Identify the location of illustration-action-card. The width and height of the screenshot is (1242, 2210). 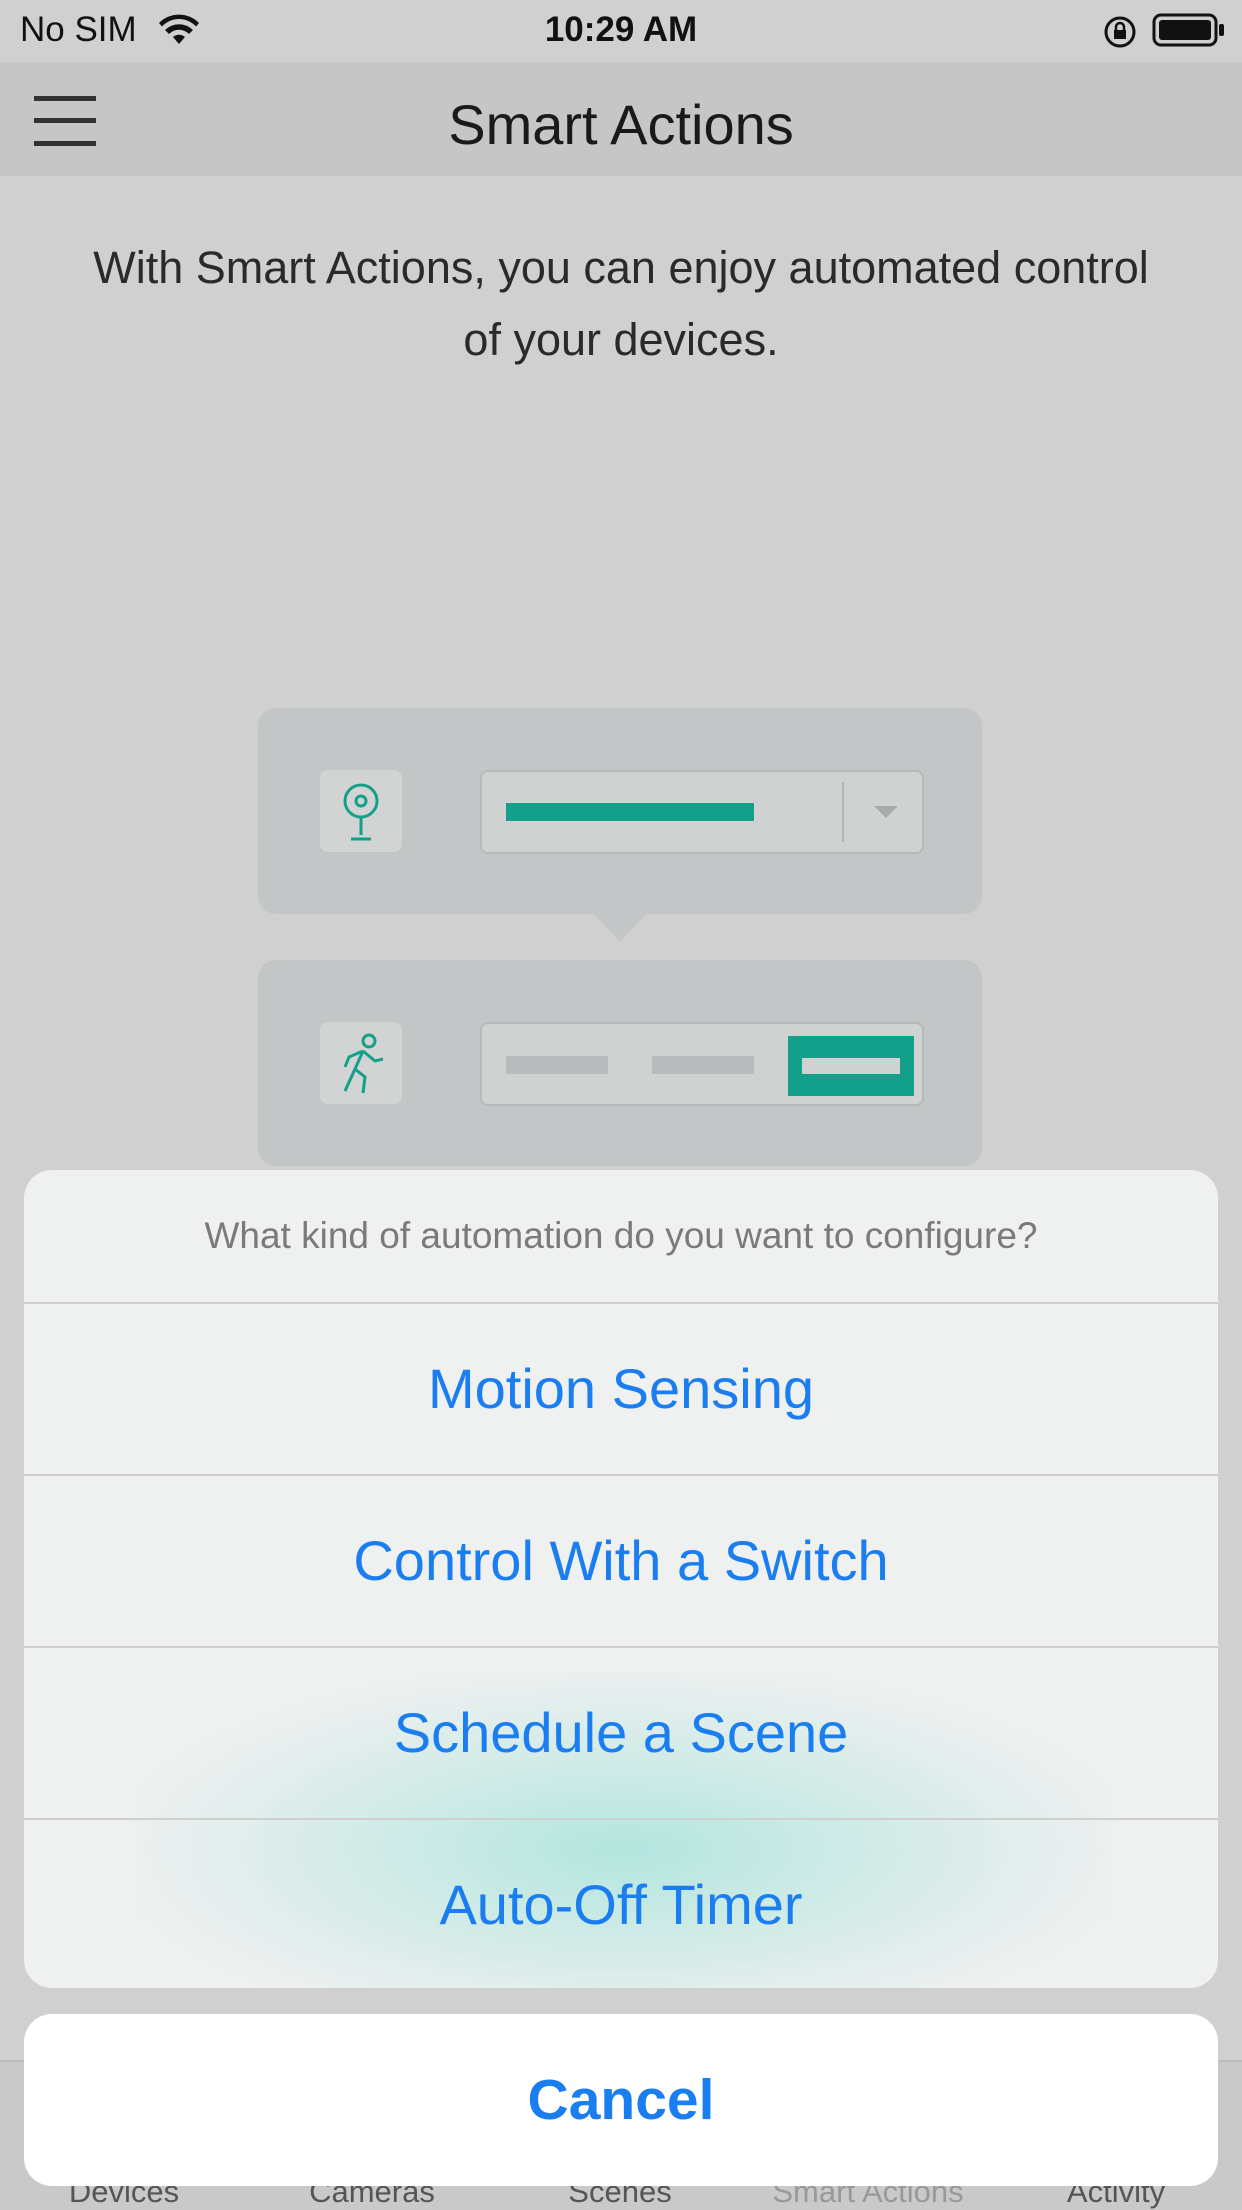
(620, 1063).